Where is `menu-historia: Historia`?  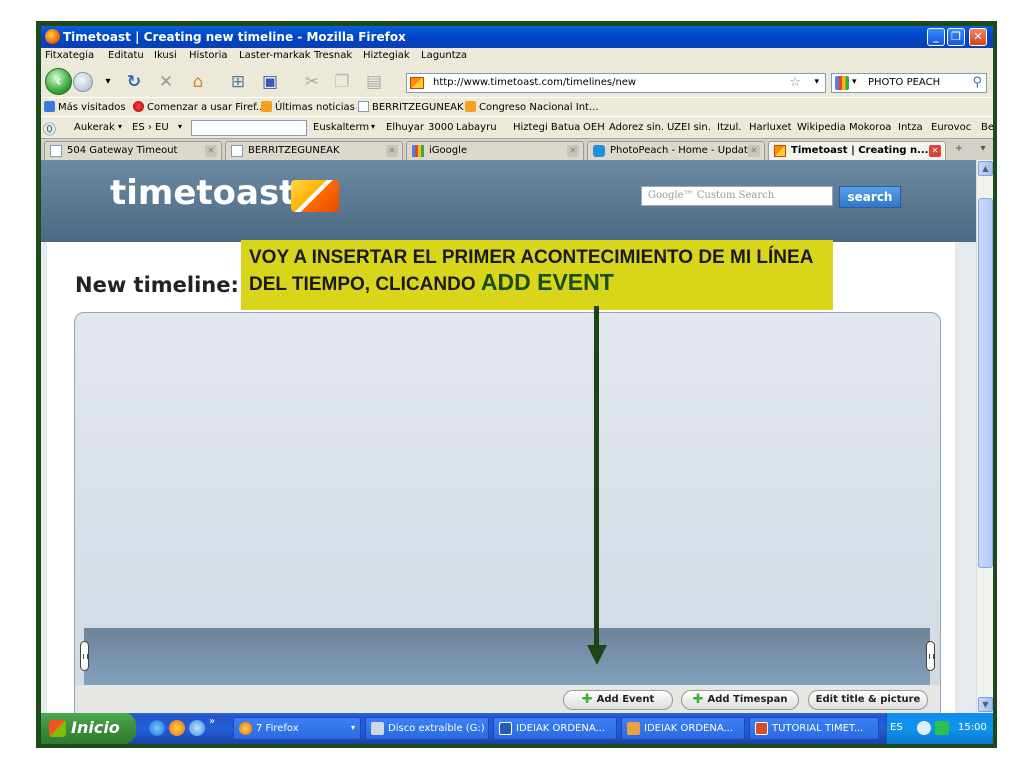 menu-historia: Historia is located at coordinates (208, 55).